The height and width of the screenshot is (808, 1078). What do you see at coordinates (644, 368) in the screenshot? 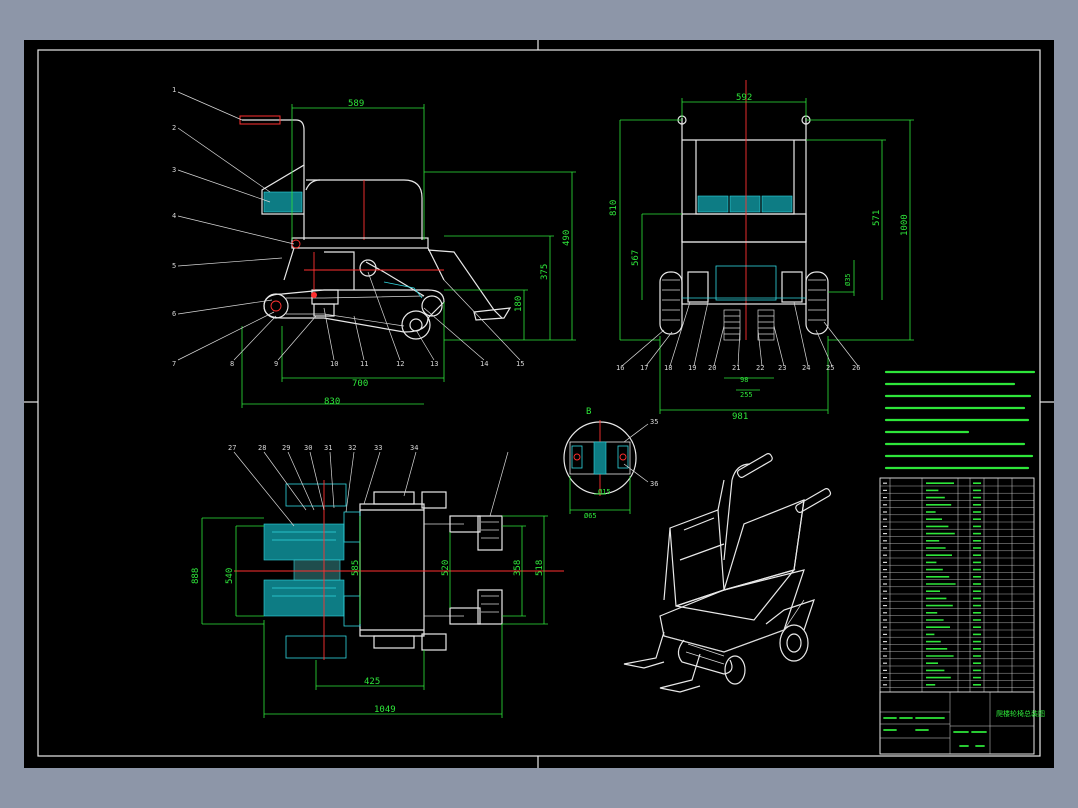
I see `part-balloon: 17` at bounding box center [644, 368].